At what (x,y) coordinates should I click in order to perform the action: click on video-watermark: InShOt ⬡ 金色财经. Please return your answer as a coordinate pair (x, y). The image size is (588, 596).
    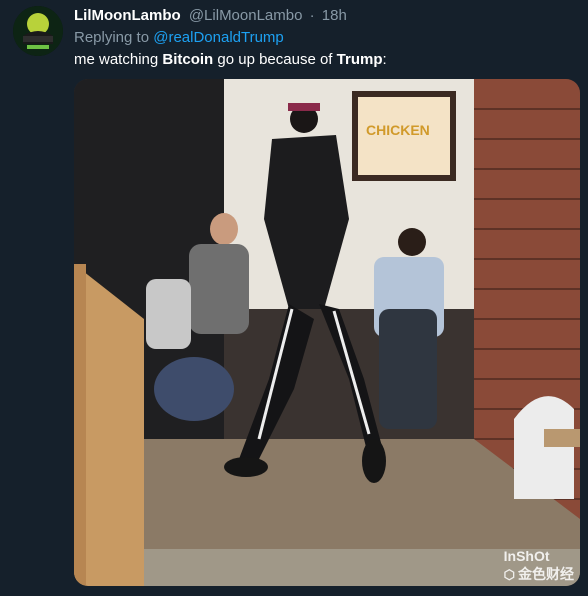
    Looking at the image, I should click on (539, 566).